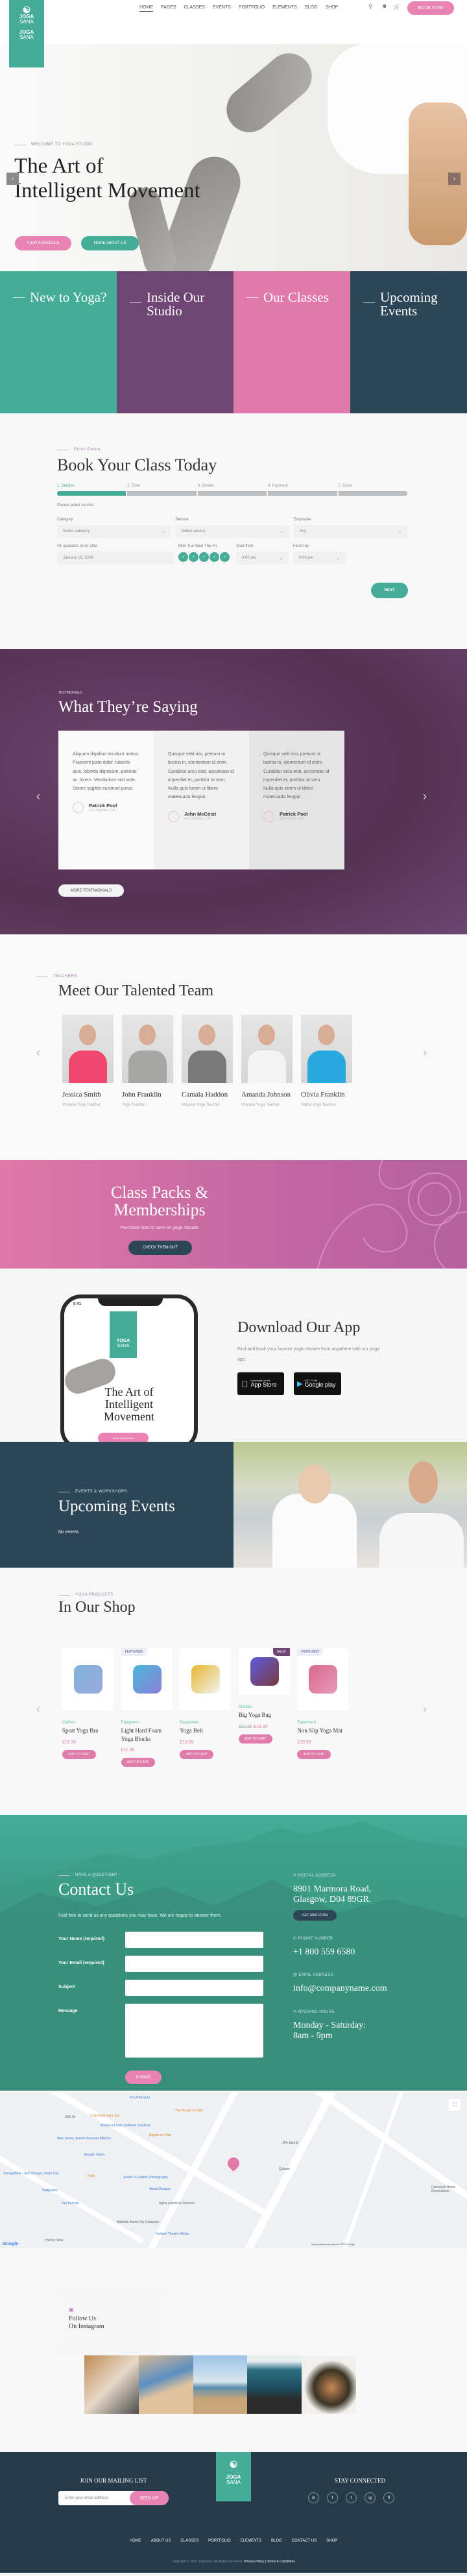 This screenshot has height=2576, width=467. What do you see at coordinates (304, 2541) in the screenshot?
I see `footer-nav-contact: CONTACT US` at bounding box center [304, 2541].